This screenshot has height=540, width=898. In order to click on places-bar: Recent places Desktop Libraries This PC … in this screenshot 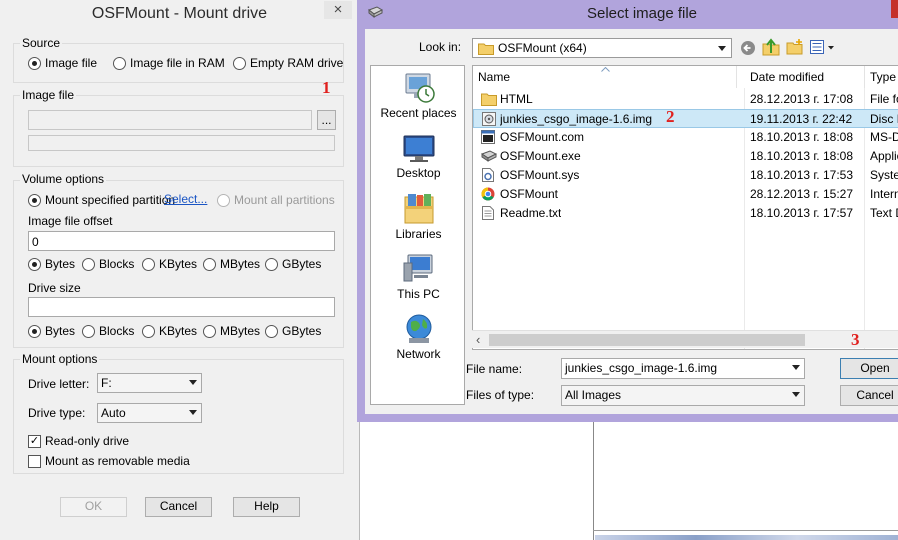, I will do `click(417, 235)`.